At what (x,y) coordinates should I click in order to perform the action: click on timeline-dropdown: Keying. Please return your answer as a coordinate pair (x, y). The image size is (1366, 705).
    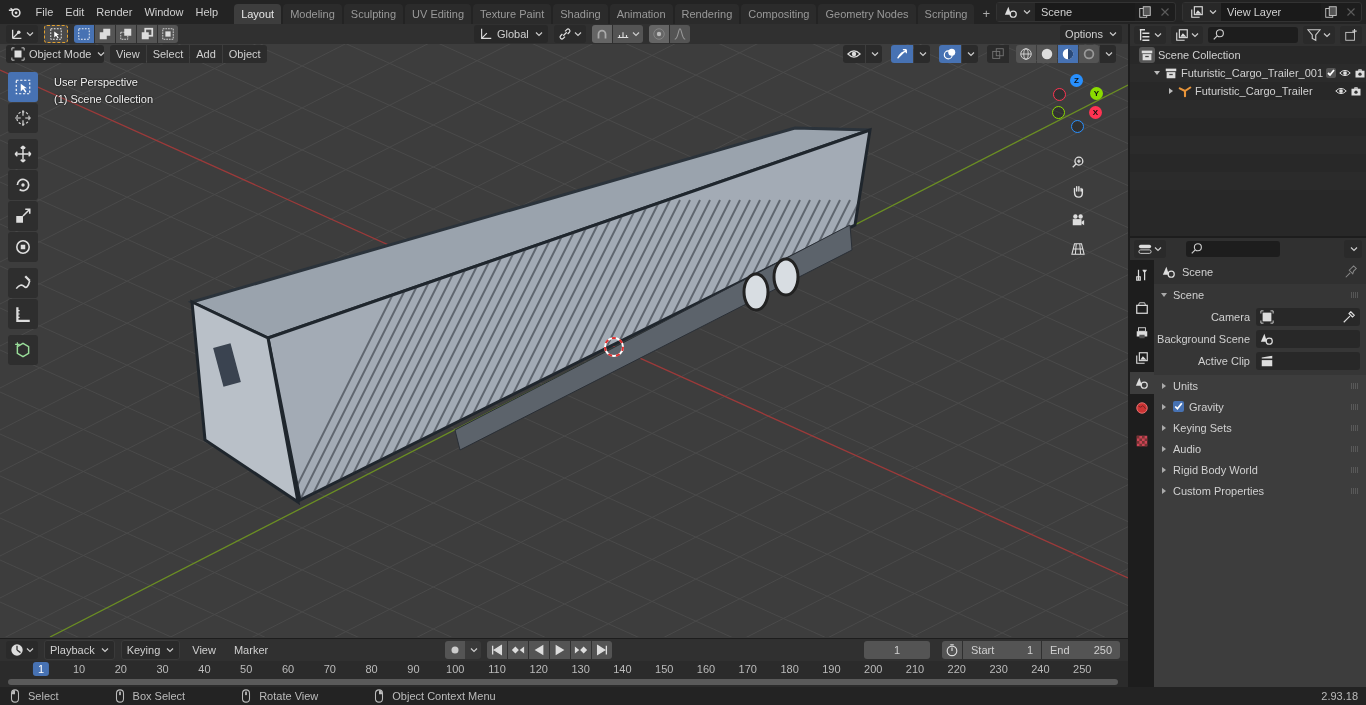
    Looking at the image, I should click on (150, 650).